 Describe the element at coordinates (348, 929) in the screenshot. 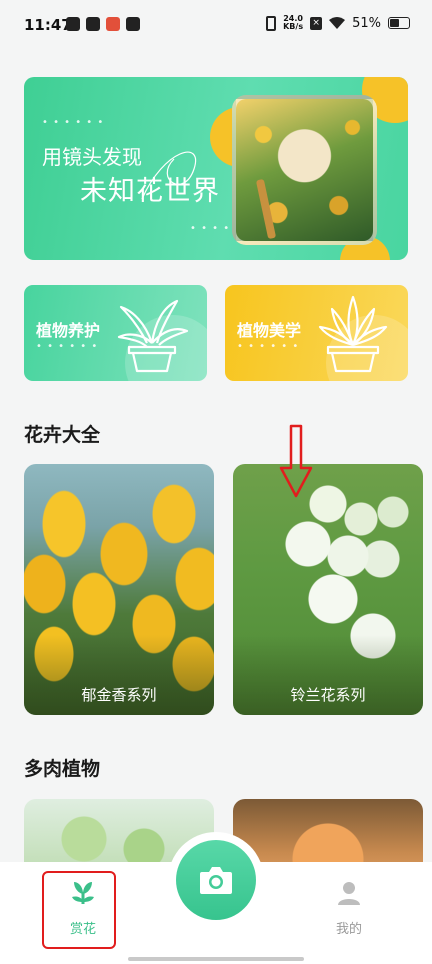

I see `tab-mine-label: 我的` at that location.